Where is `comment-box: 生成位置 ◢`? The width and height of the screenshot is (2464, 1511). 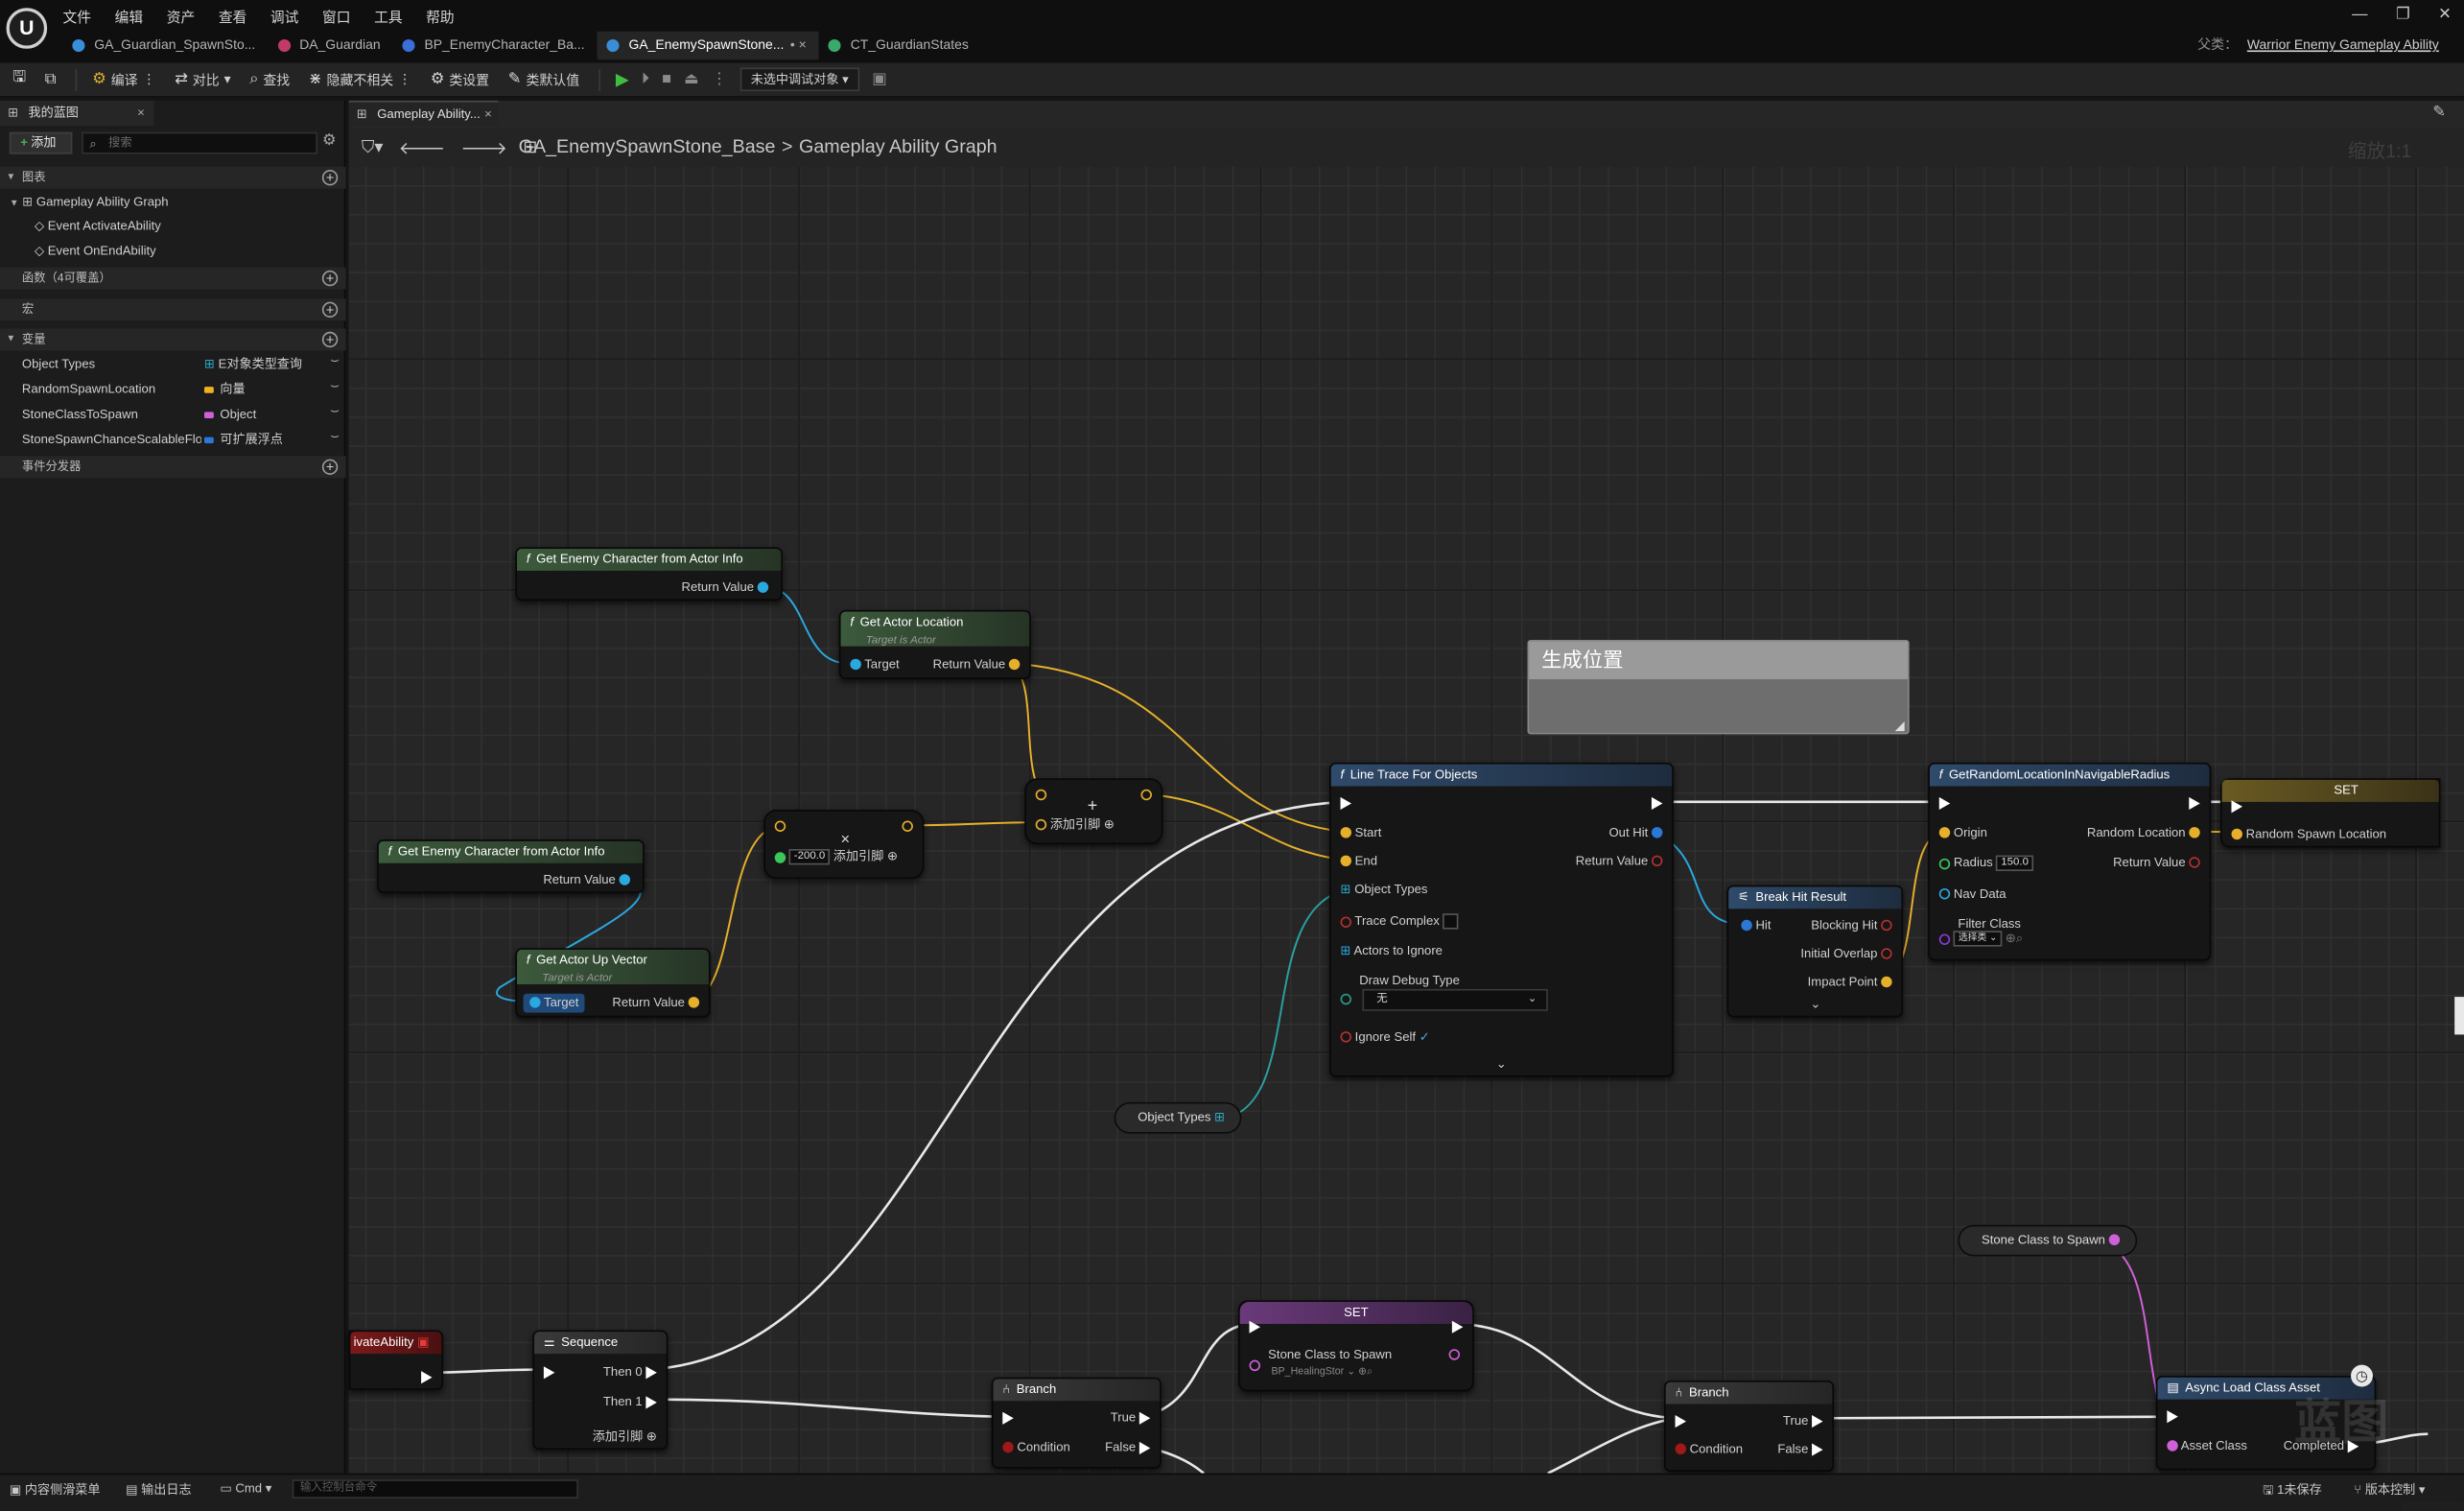
comment-box: 生成位置 ◢ is located at coordinates (1718, 687).